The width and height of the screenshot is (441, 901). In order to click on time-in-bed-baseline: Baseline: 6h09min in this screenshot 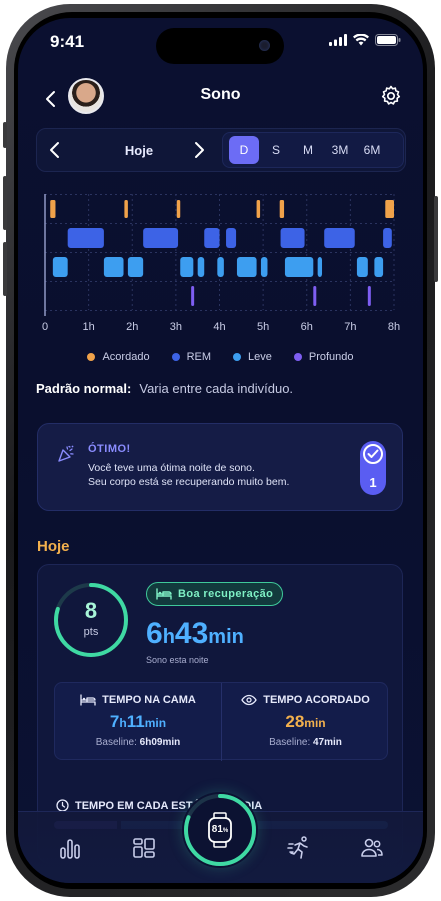, I will do `click(138, 742)`.